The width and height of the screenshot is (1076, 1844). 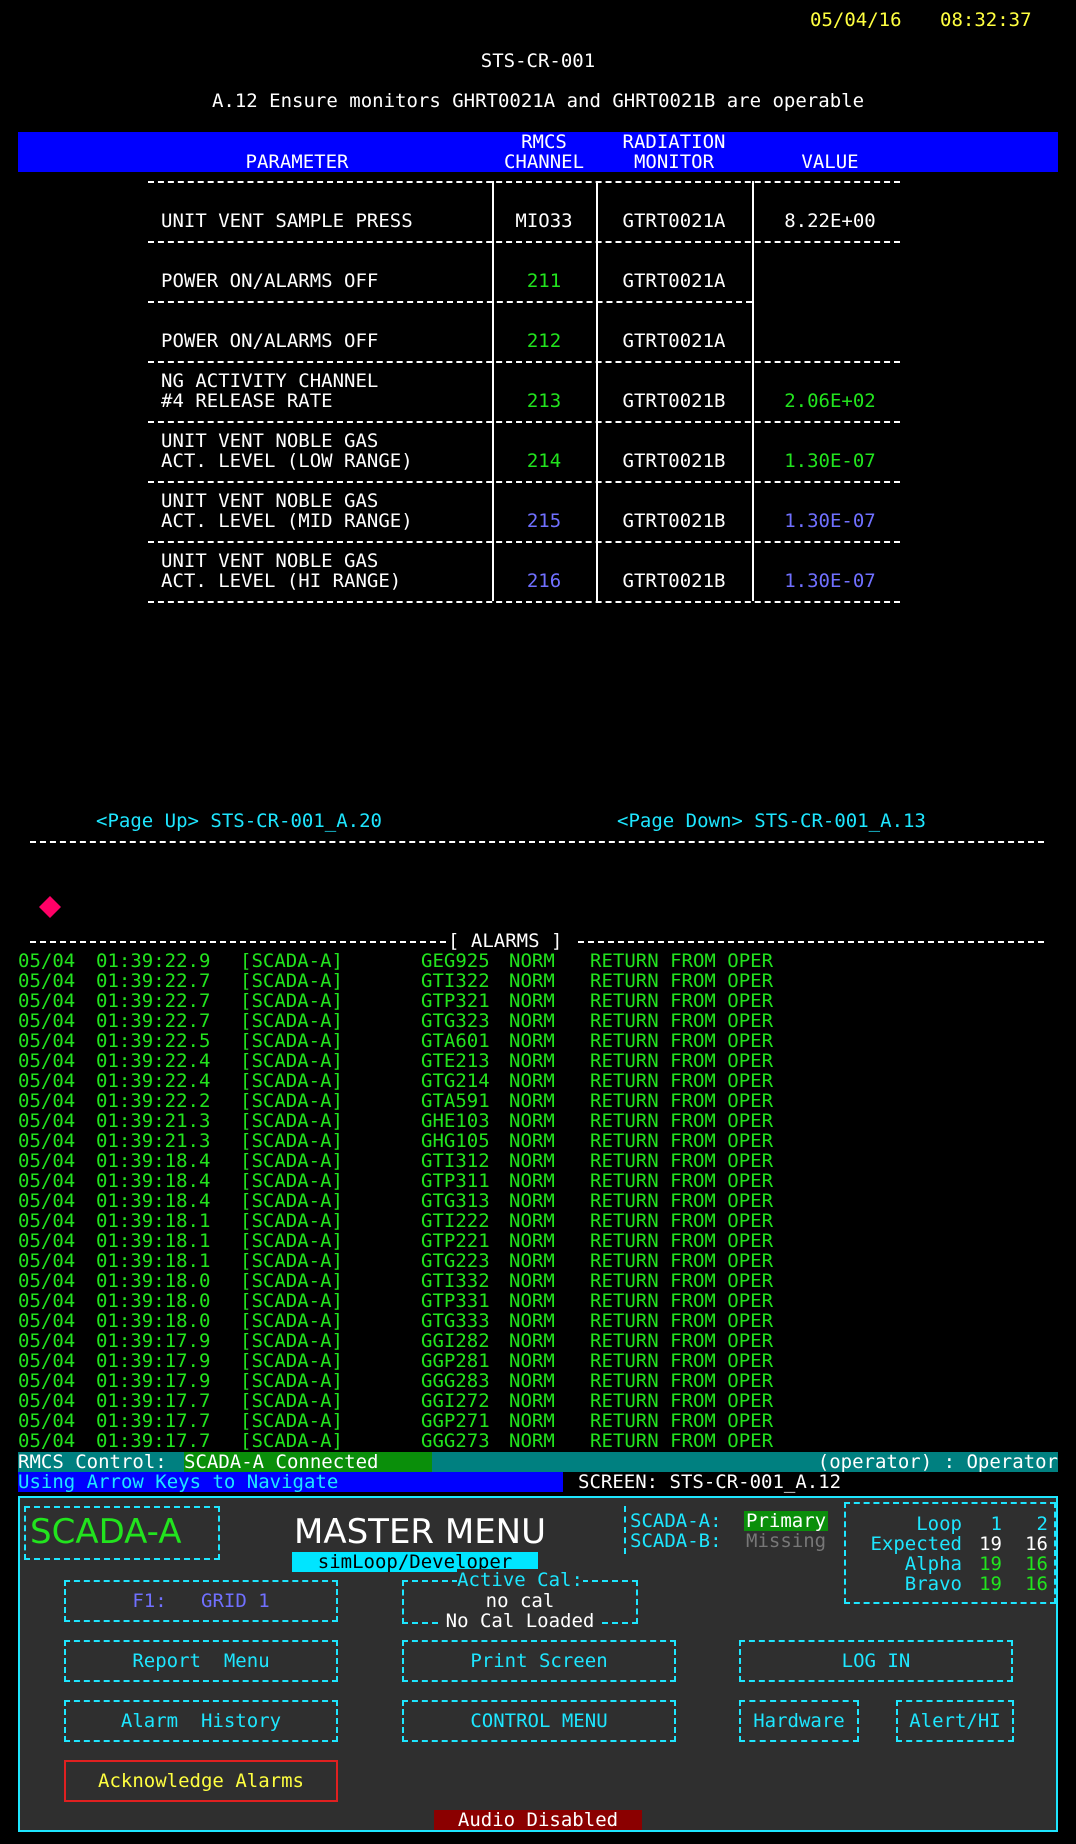 What do you see at coordinates (153, 1421) in the screenshot?
I see `alarm-time: 01:39:17.7` at bounding box center [153, 1421].